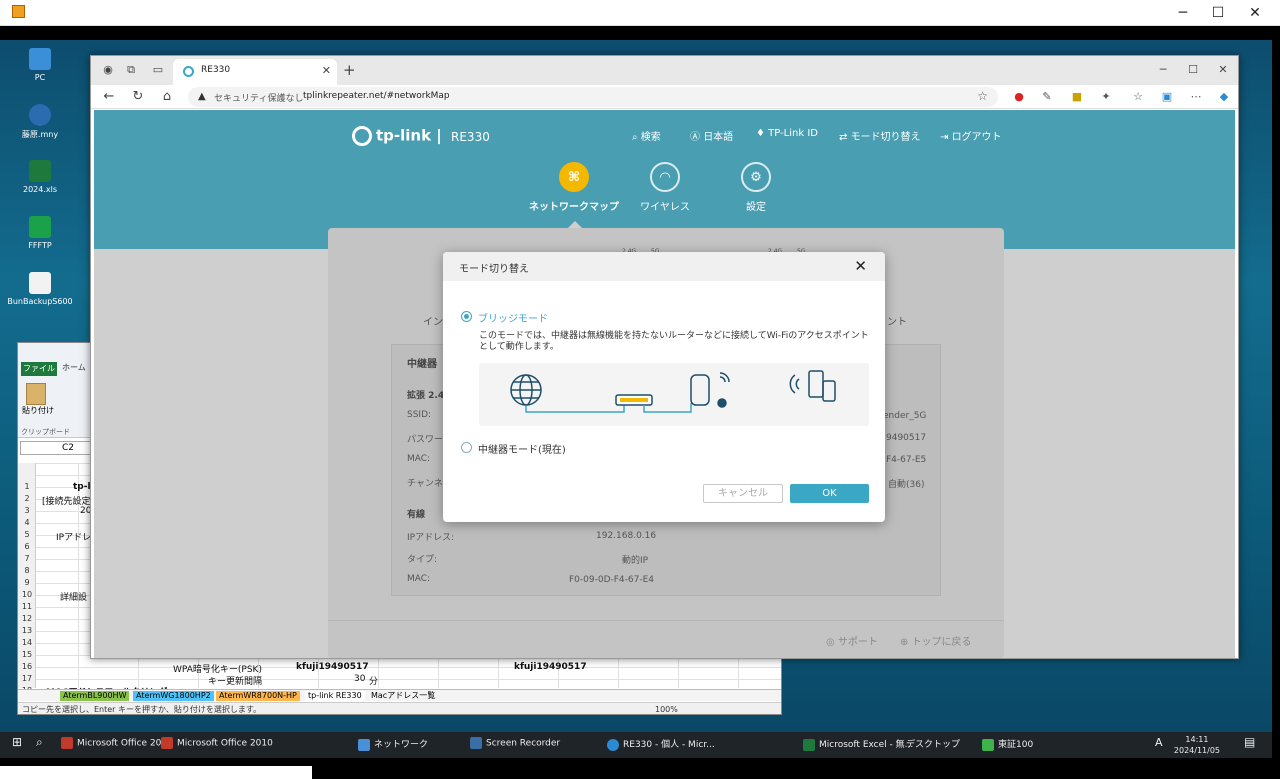 Image resolution: width=1280 pixels, height=779 pixels. Describe the element at coordinates (376, 96) in the screenshot. I see `url-text: tplinkrepeater.net/#networkMap` at that location.